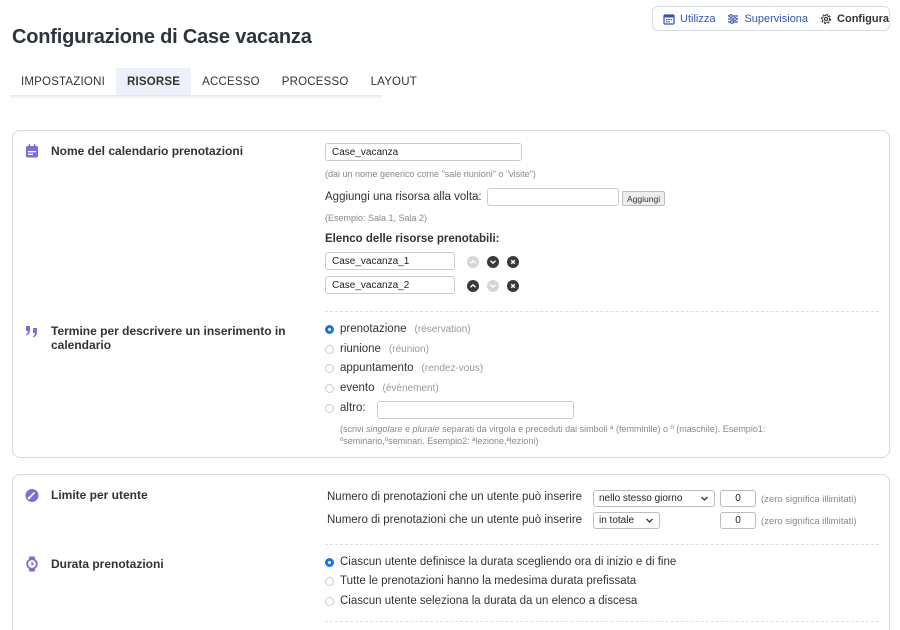 Image resolution: width=900 pixels, height=630 pixels. What do you see at coordinates (407, 429) in the screenshot?
I see `help-text-part: e` at bounding box center [407, 429].